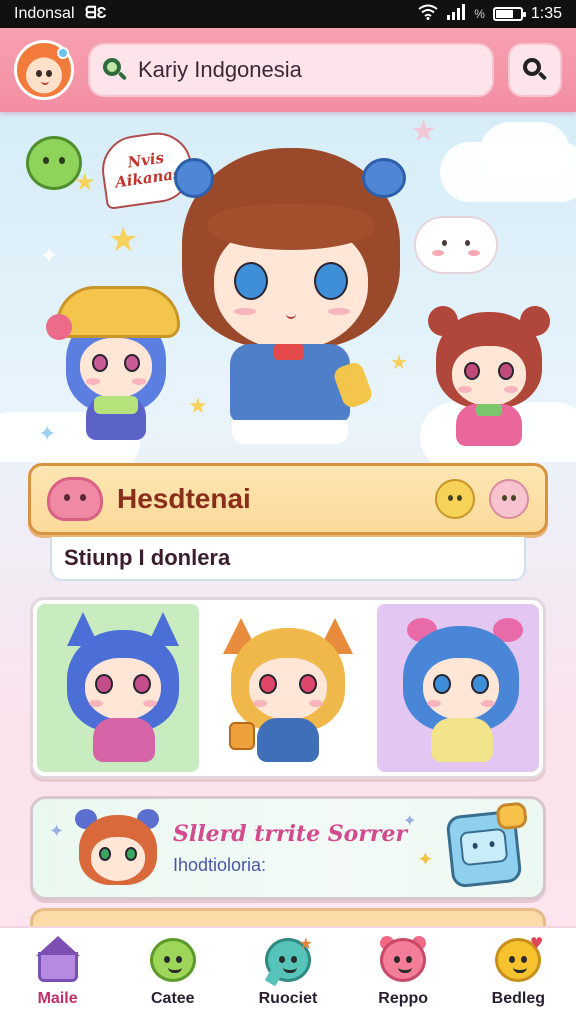 This screenshot has height=1024, width=576. I want to click on nav-label: Maile, so click(57, 998).